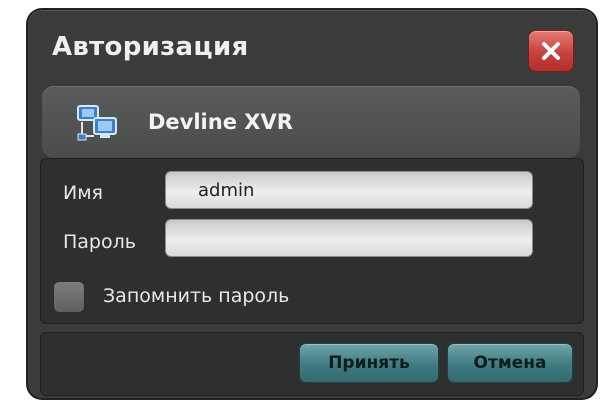  I want to click on remember-password-label: Запомнить пароль, so click(196, 296).